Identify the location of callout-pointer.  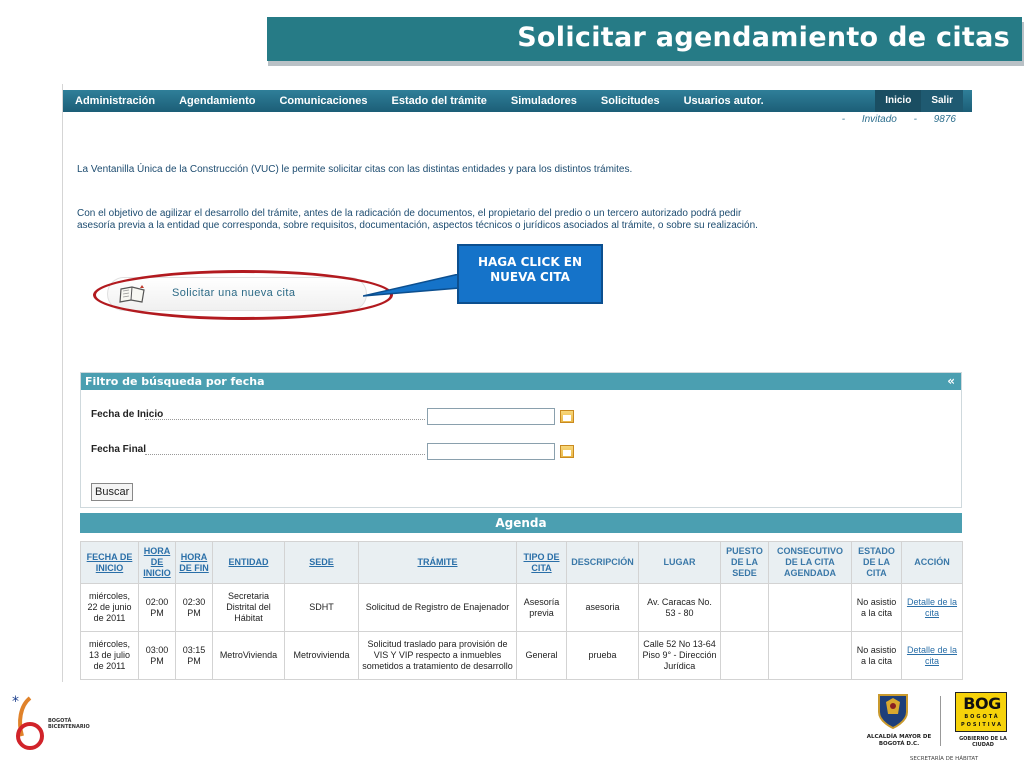
(411, 285).